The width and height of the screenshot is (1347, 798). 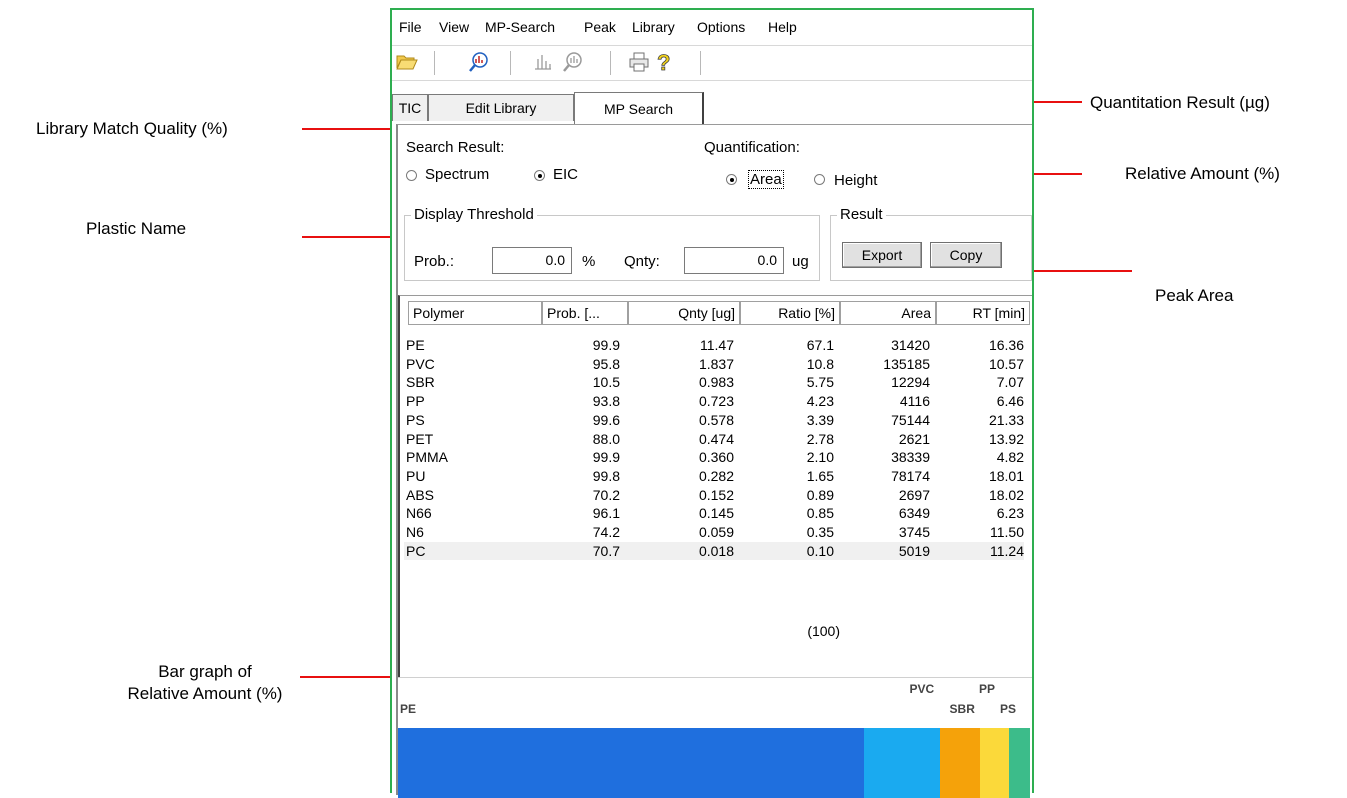 I want to click on cell-area: 4116, so click(x=914, y=401).